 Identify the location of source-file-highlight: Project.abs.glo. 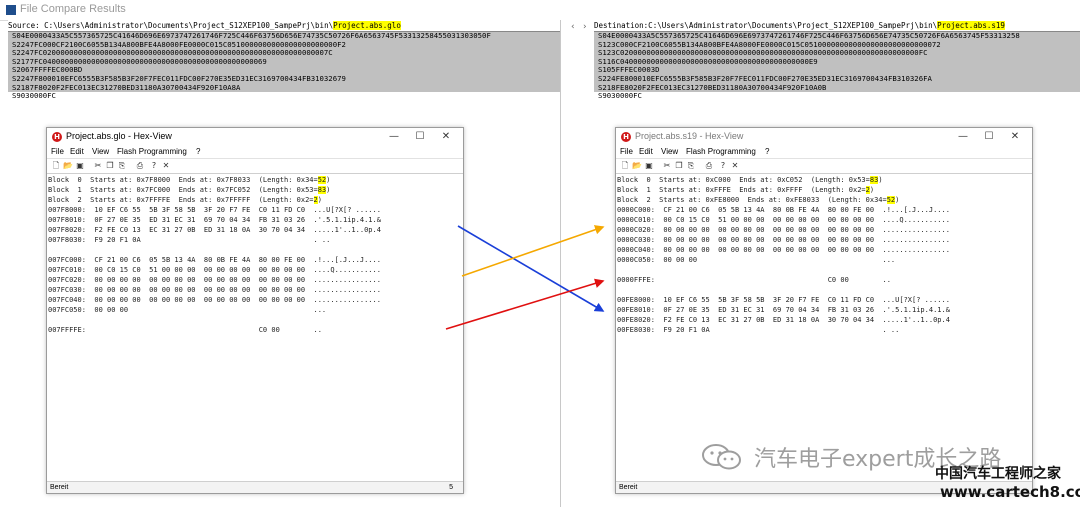
(367, 25).